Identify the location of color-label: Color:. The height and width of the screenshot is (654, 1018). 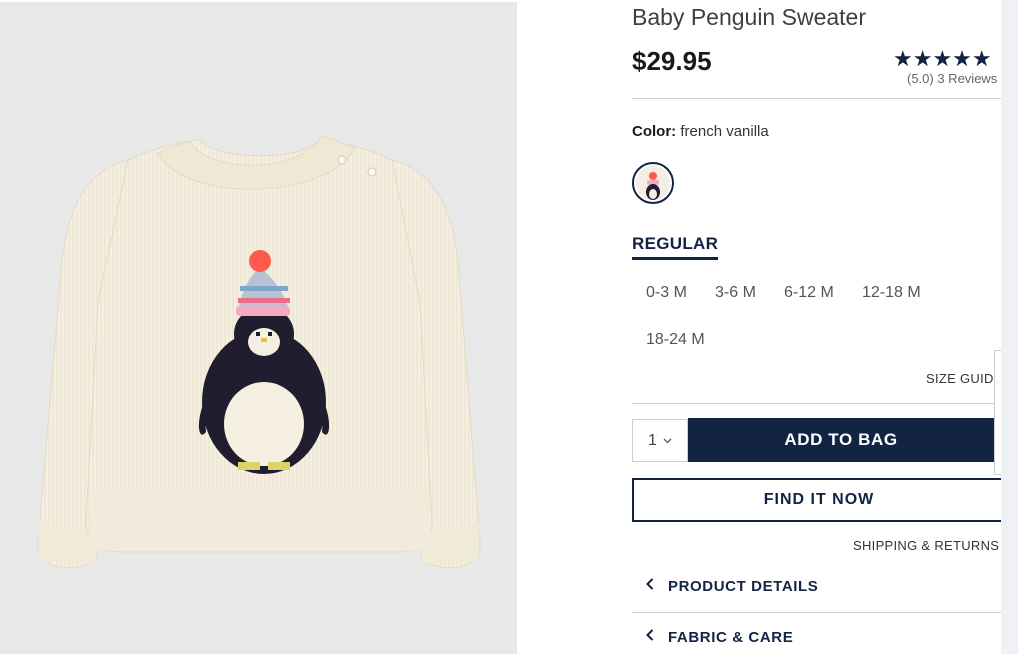
(654, 131).